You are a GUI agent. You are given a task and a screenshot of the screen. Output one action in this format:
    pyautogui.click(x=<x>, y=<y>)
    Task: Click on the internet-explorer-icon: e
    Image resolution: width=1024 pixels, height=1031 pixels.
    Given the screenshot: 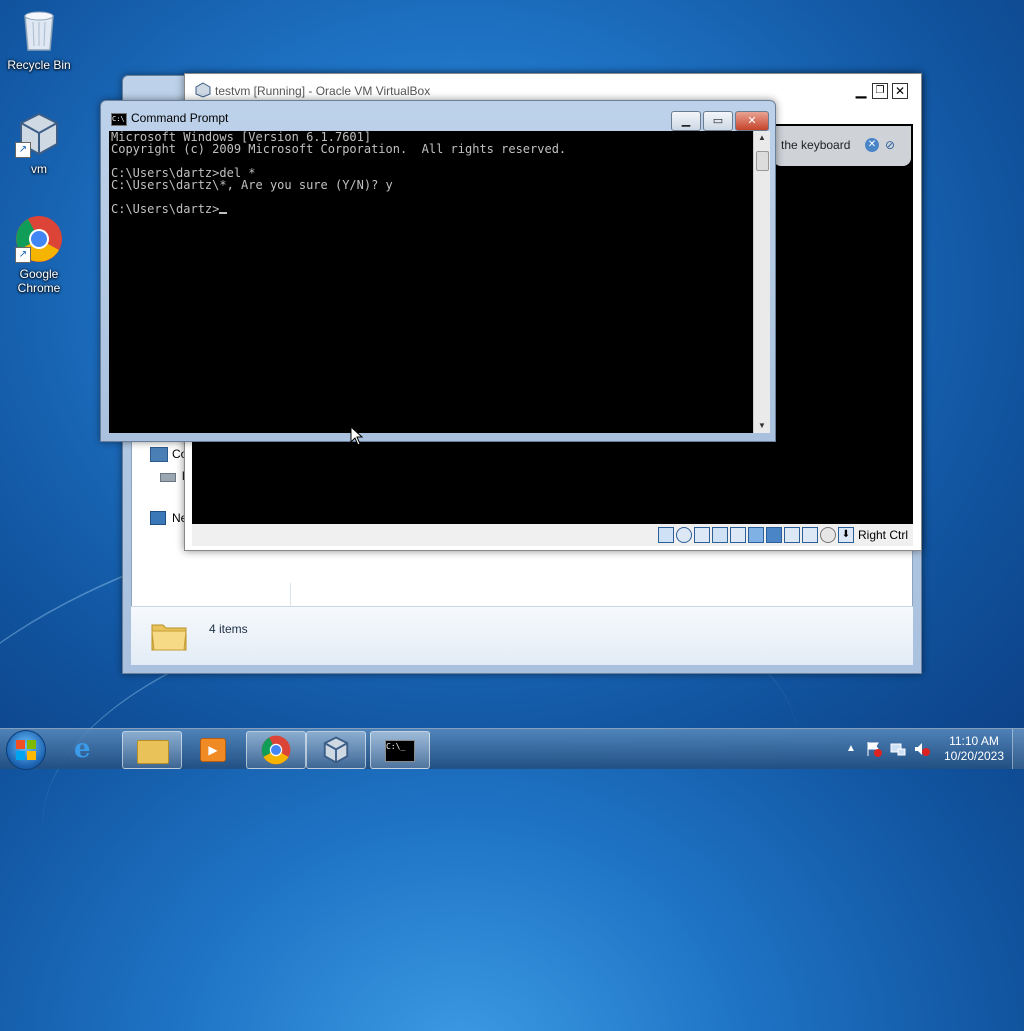 What is the action you would take?
    pyautogui.click(x=82, y=749)
    